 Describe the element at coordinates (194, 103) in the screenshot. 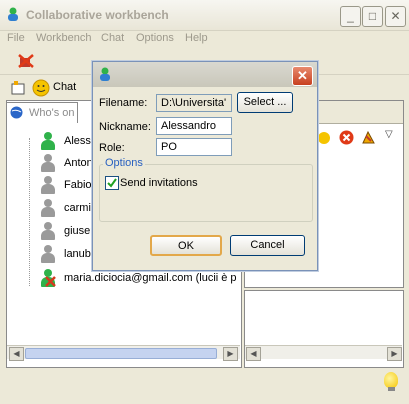

I see `filename-field: D:\Universita'` at that location.